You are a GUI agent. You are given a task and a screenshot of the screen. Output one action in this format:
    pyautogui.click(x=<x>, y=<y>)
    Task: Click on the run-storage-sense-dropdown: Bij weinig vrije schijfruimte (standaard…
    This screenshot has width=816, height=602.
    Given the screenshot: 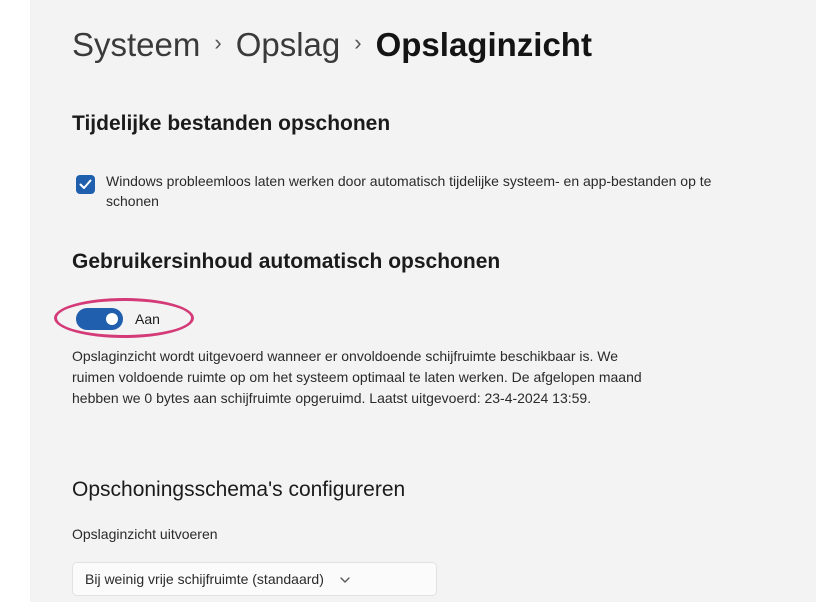 What is the action you would take?
    pyautogui.click(x=254, y=579)
    